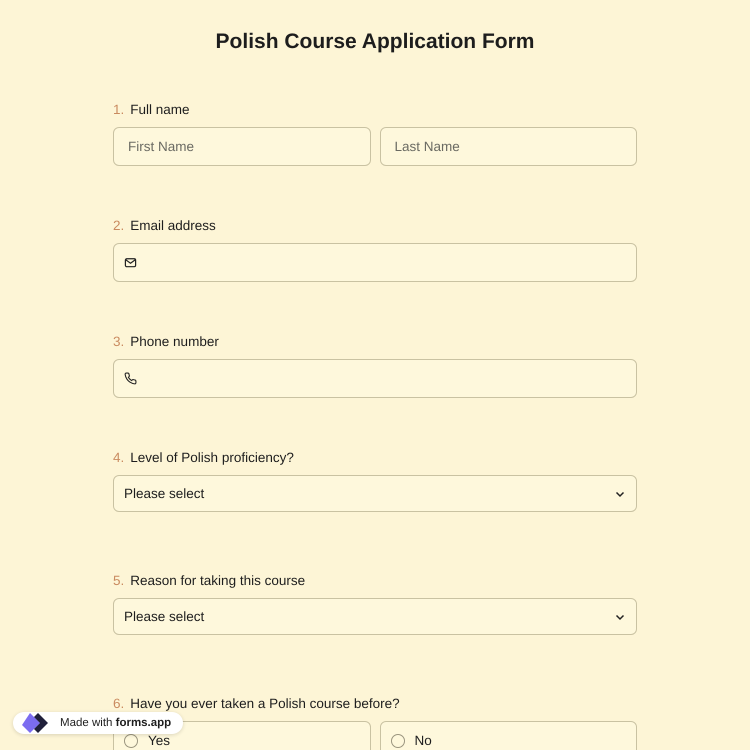 The height and width of the screenshot is (750, 750). What do you see at coordinates (173, 225) in the screenshot?
I see `question-label: Email address` at bounding box center [173, 225].